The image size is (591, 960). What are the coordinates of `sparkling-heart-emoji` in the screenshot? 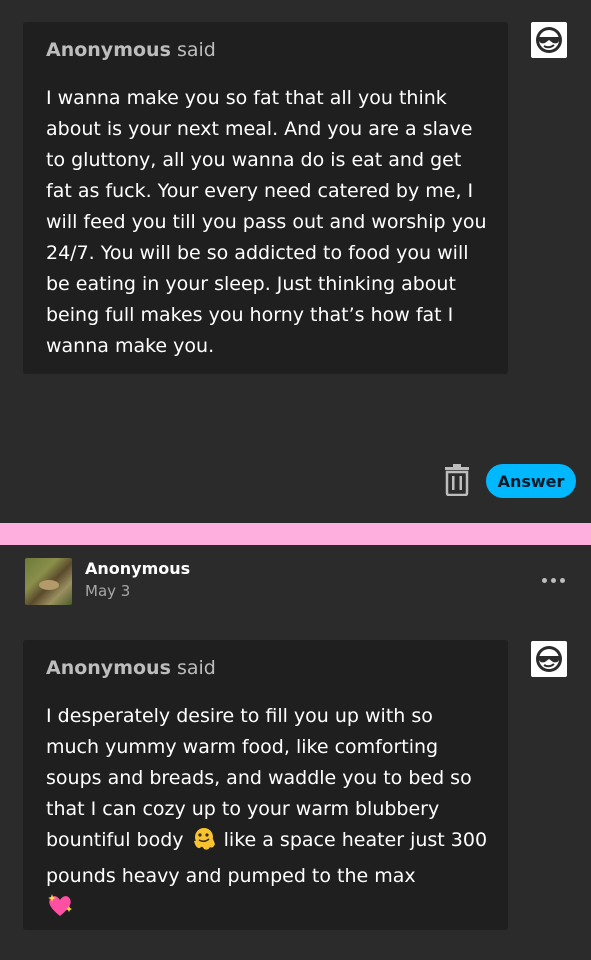 It's located at (60, 910).